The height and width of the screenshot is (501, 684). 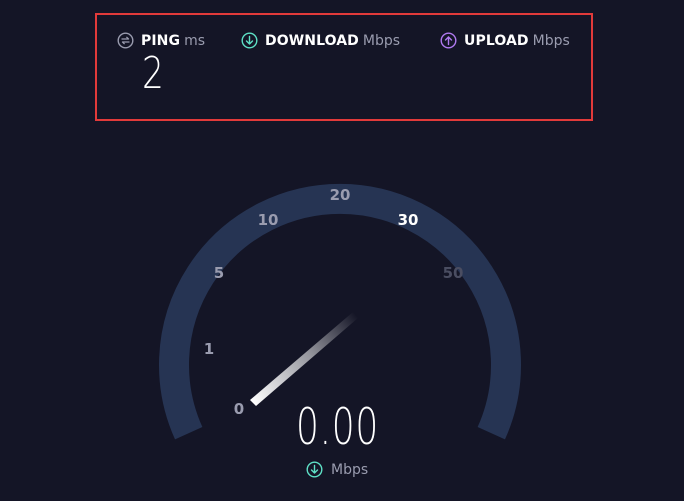 What do you see at coordinates (338, 427) in the screenshot?
I see `current-speed-value: 0.00` at bounding box center [338, 427].